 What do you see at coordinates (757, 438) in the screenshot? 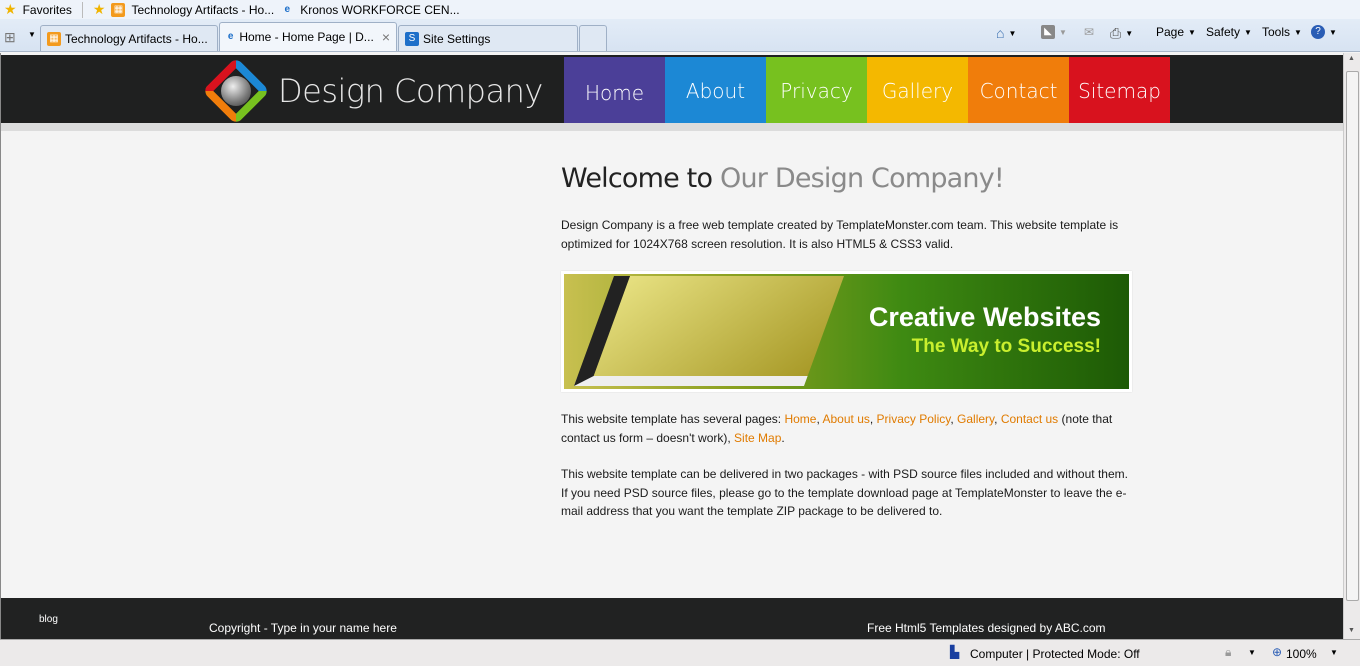
I see `link-sitemap: Site Map` at bounding box center [757, 438].